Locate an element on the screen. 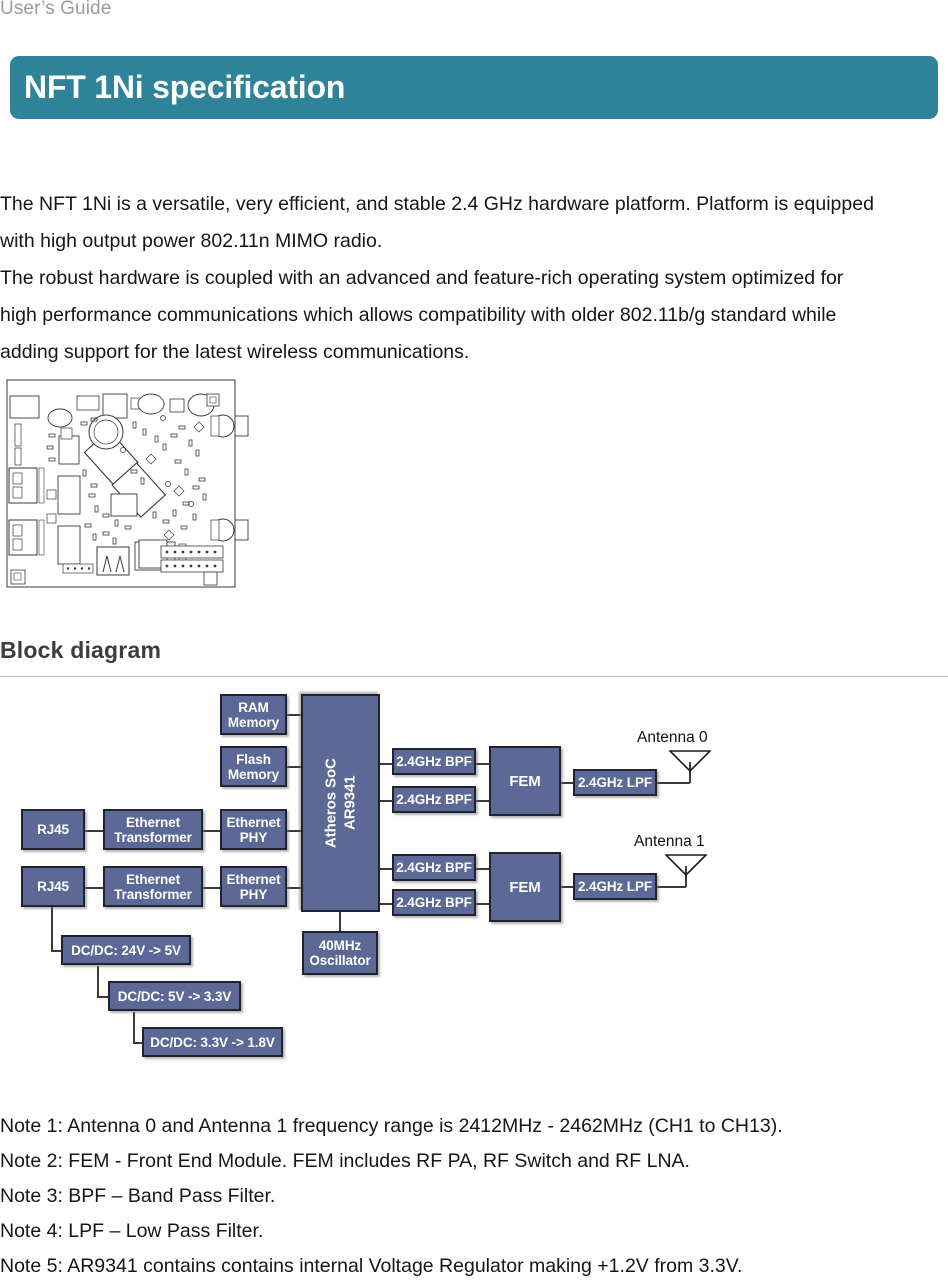 The image size is (948, 1284). wire-bpf2-to-fem1 is located at coordinates (482, 869).